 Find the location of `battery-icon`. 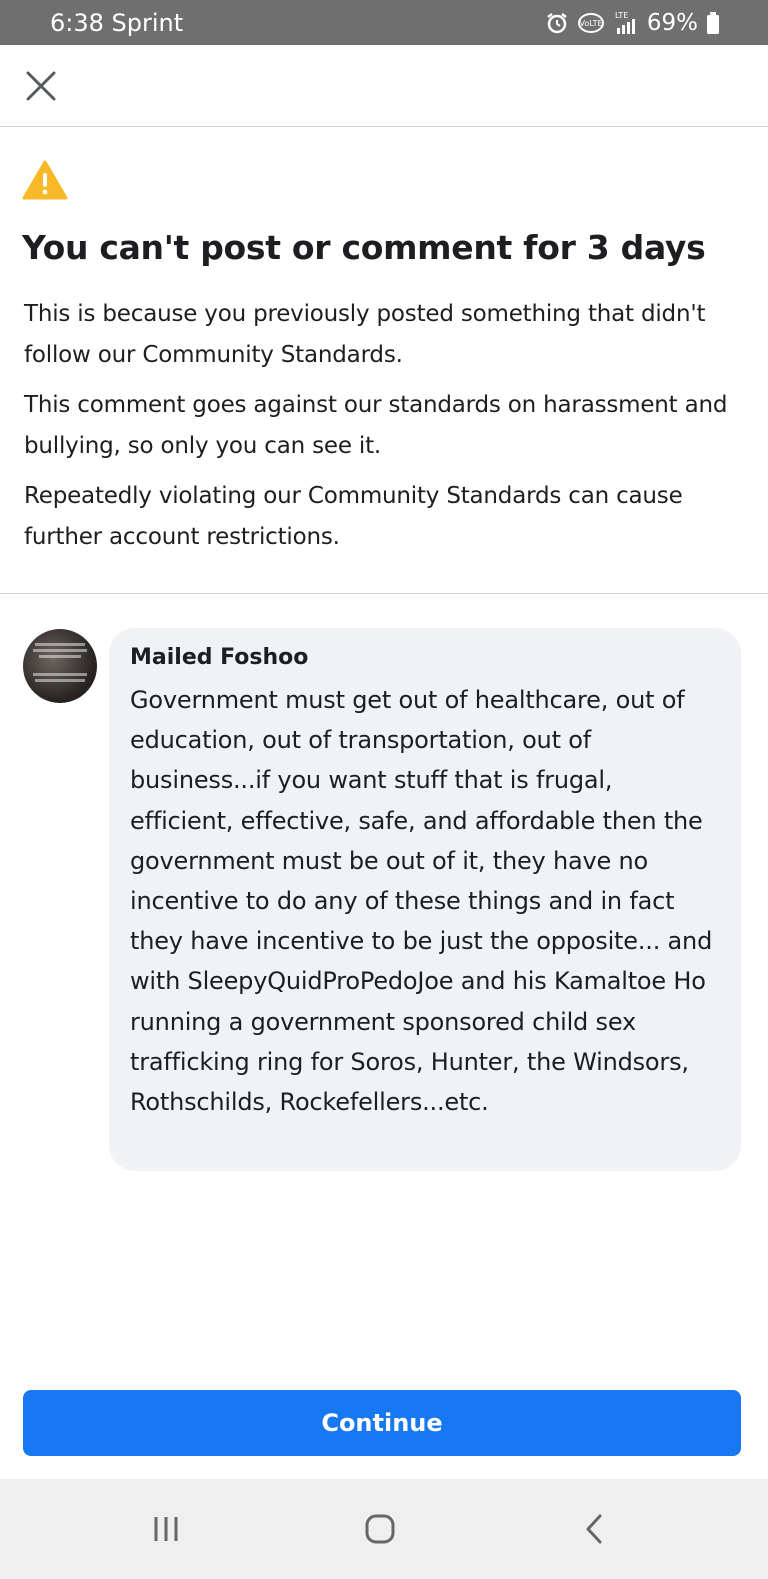

battery-icon is located at coordinates (713, 23).